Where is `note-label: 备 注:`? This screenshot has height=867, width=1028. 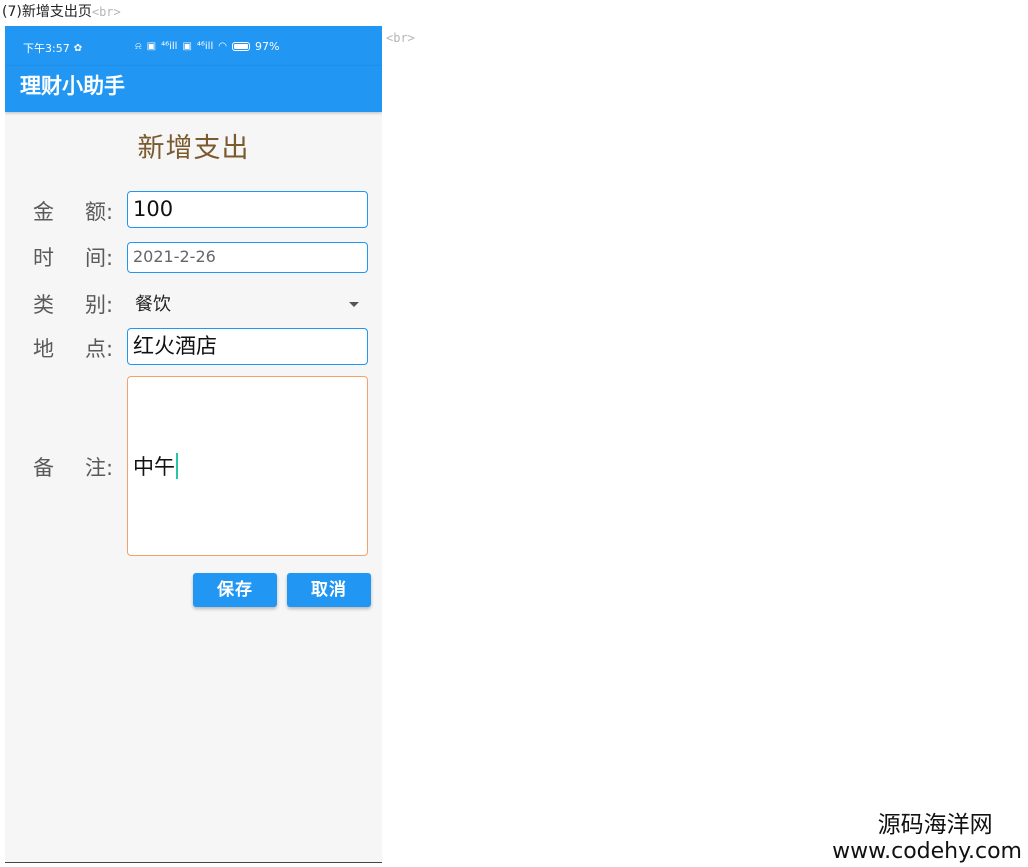 note-label: 备 注: is located at coordinates (79, 467).